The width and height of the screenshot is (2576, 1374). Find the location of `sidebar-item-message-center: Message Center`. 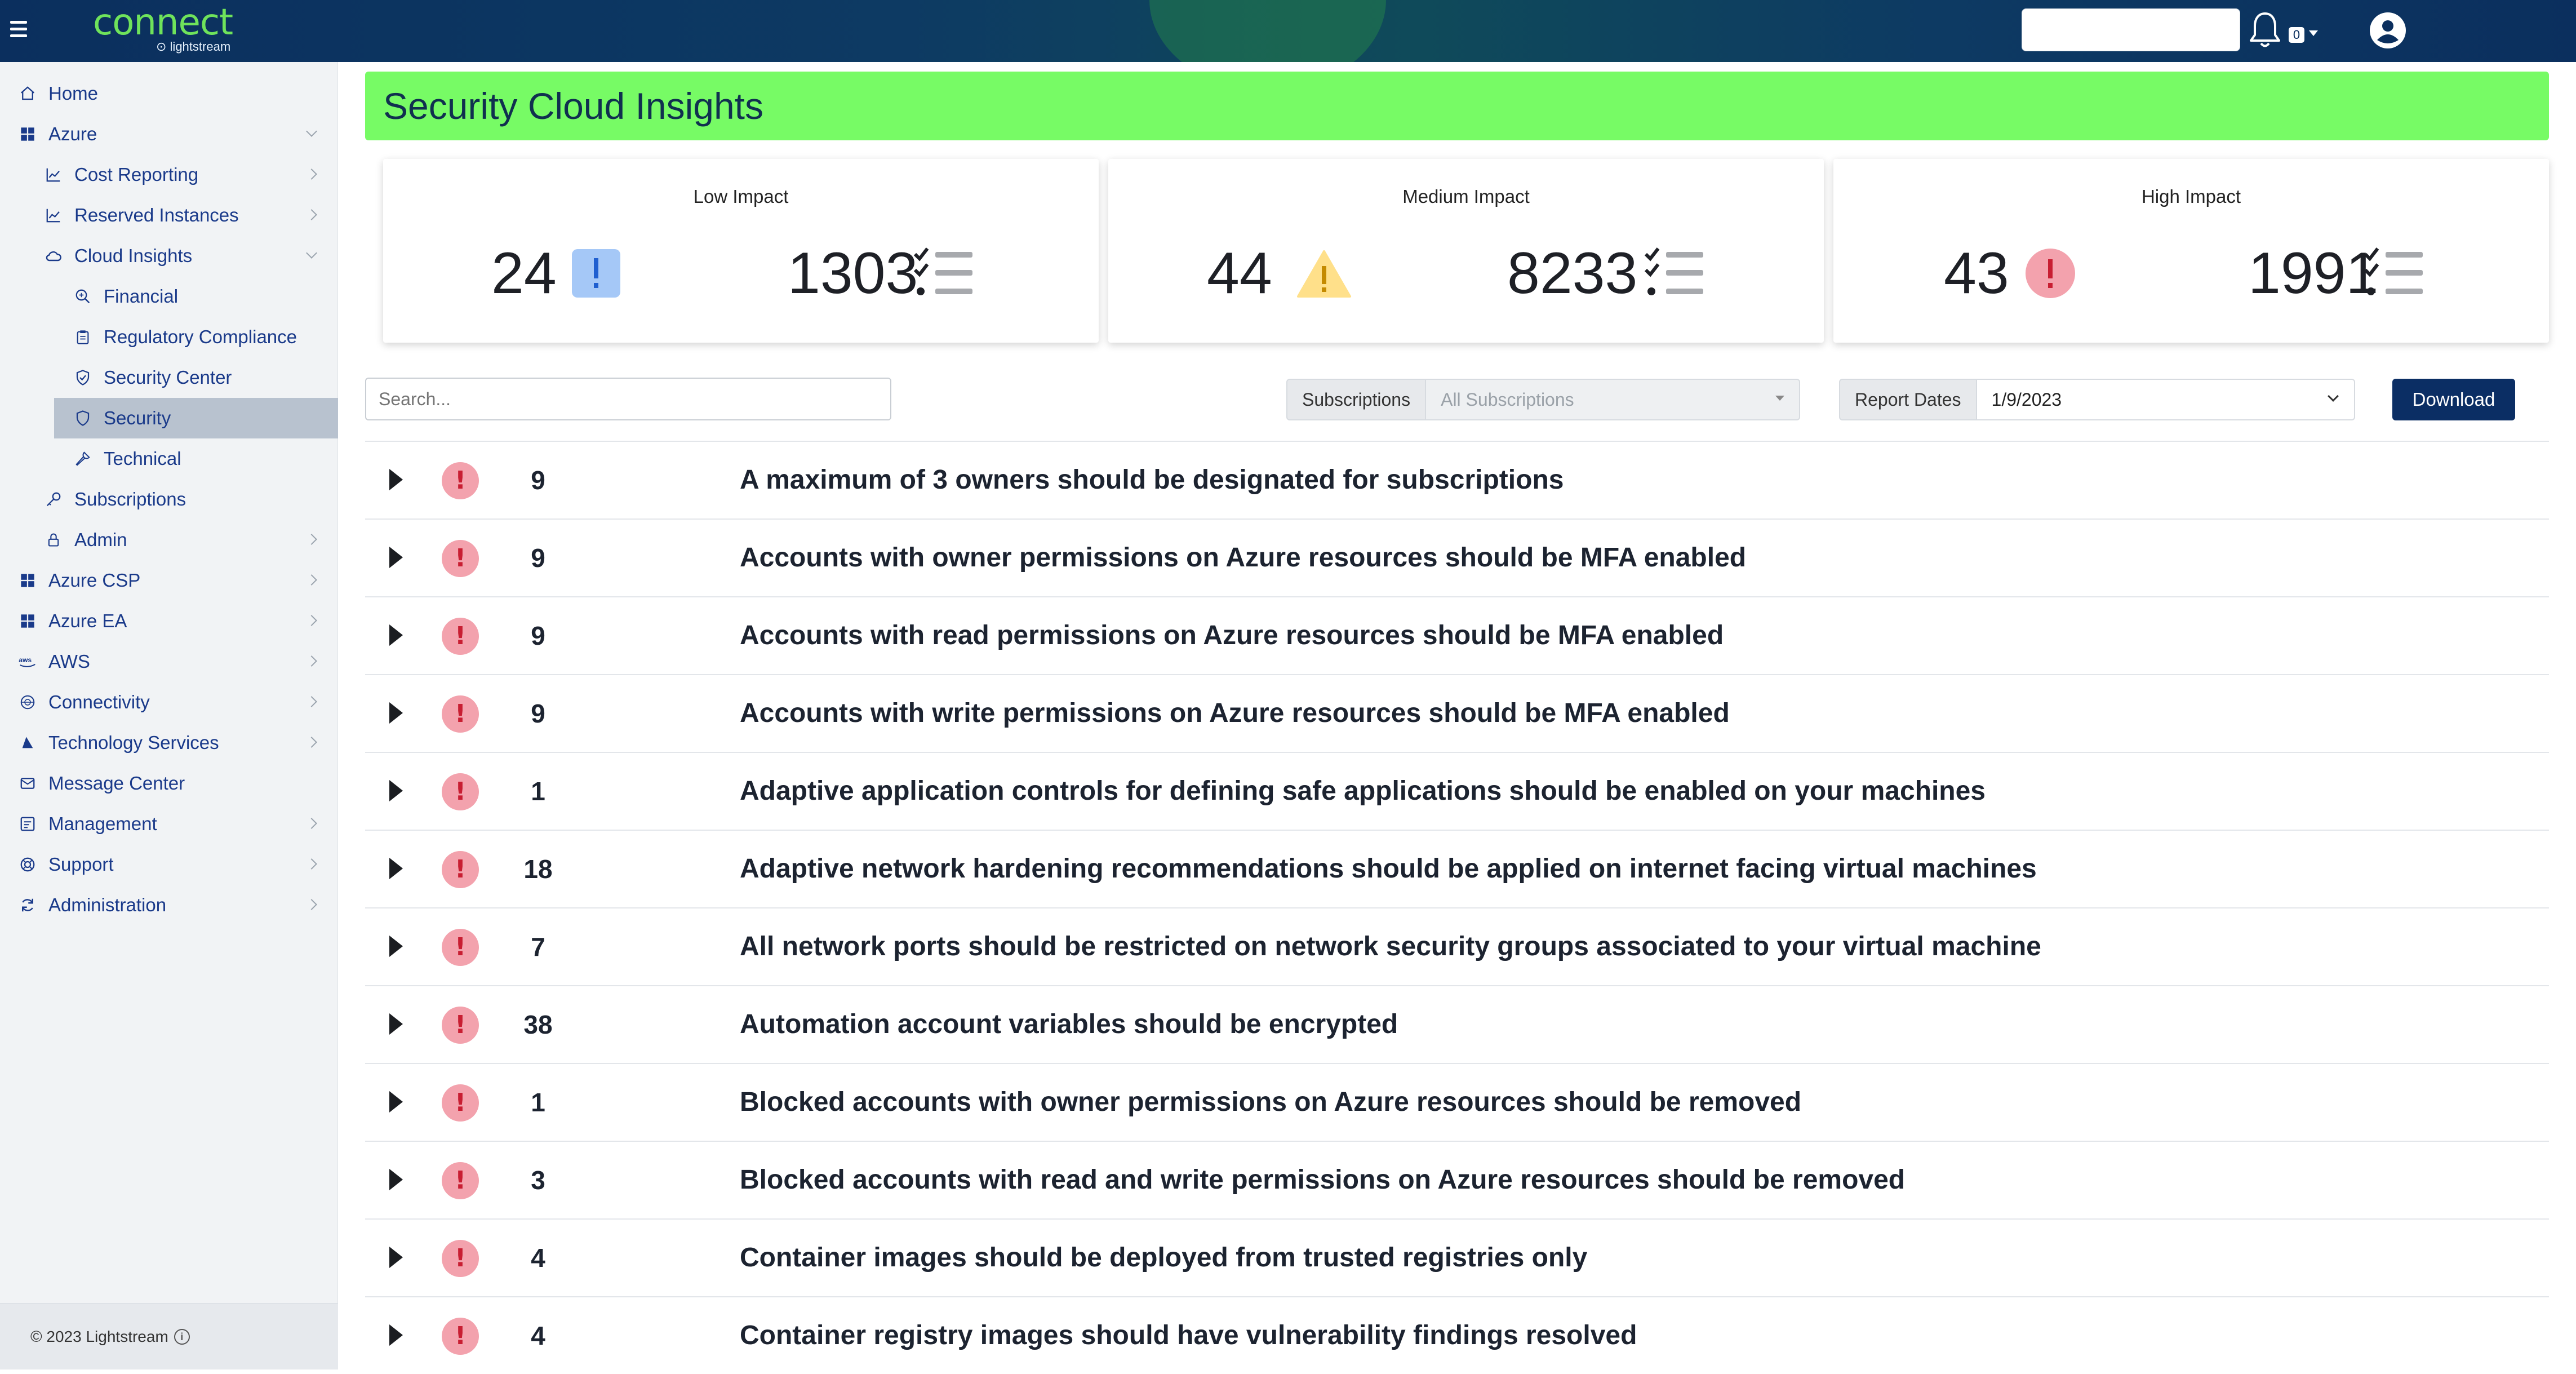

sidebar-item-message-center: Message Center is located at coordinates (169, 783).